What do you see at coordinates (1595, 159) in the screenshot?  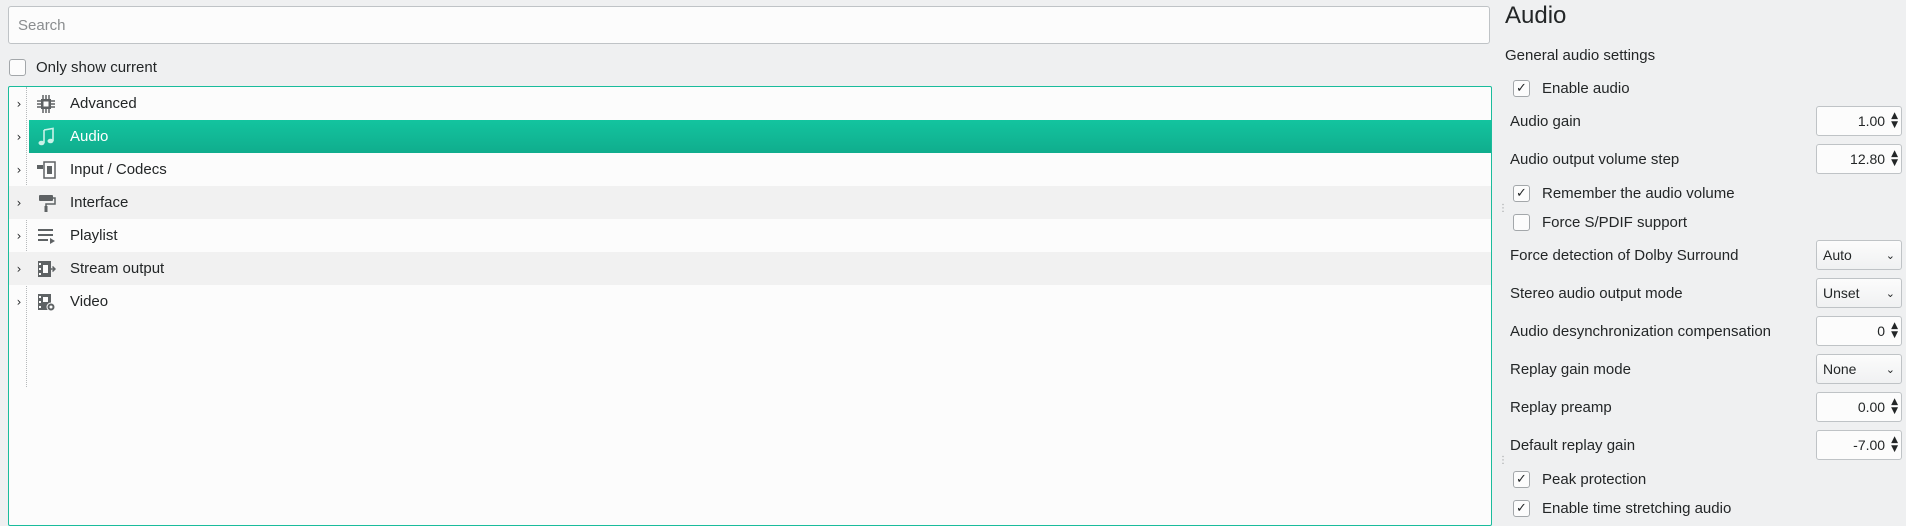 I see `volume-step-label: Audio output volume step` at bounding box center [1595, 159].